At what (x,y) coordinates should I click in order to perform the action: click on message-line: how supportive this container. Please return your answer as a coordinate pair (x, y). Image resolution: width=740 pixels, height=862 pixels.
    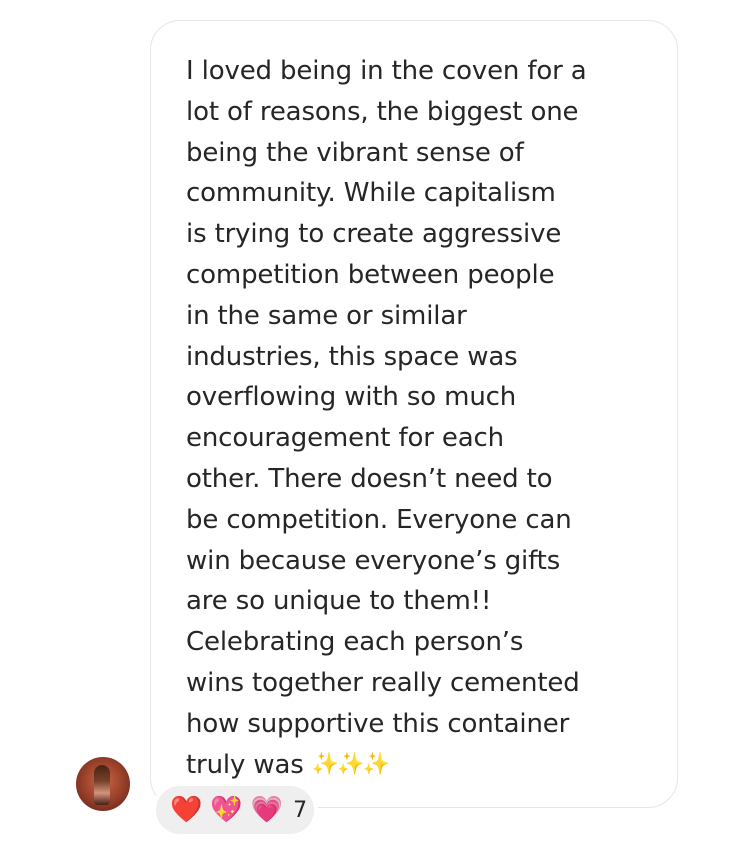
    Looking at the image, I should click on (378, 723).